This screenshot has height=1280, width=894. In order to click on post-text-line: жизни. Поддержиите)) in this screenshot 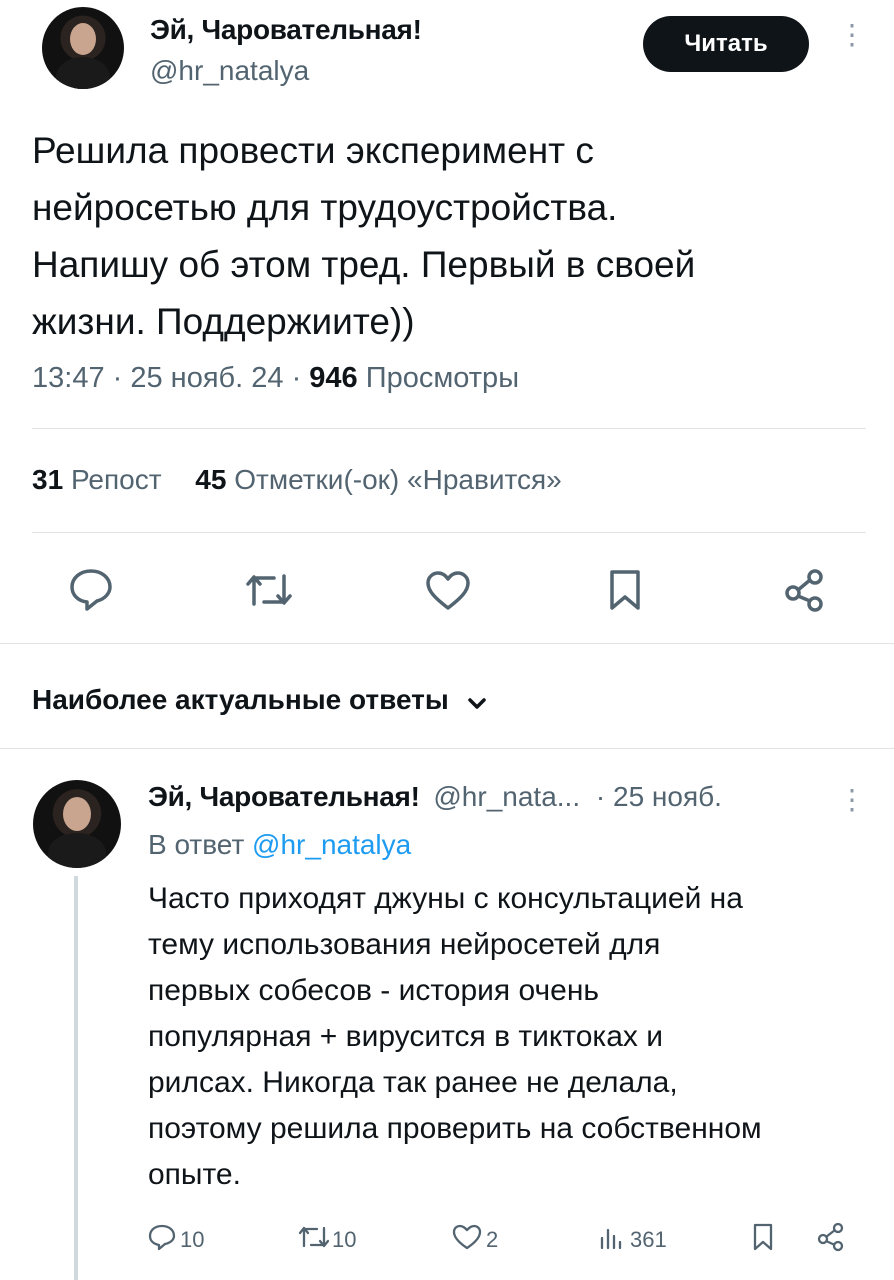, I will do `click(223, 321)`.